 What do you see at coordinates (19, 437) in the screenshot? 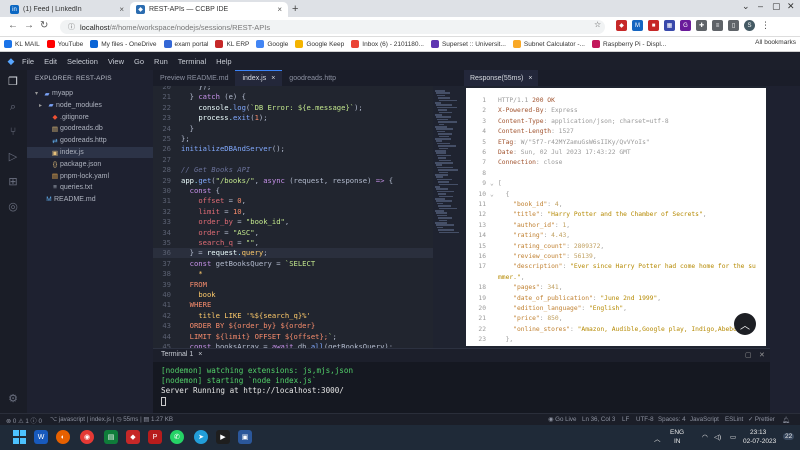
I see `windows-start-icon` at bounding box center [19, 437].